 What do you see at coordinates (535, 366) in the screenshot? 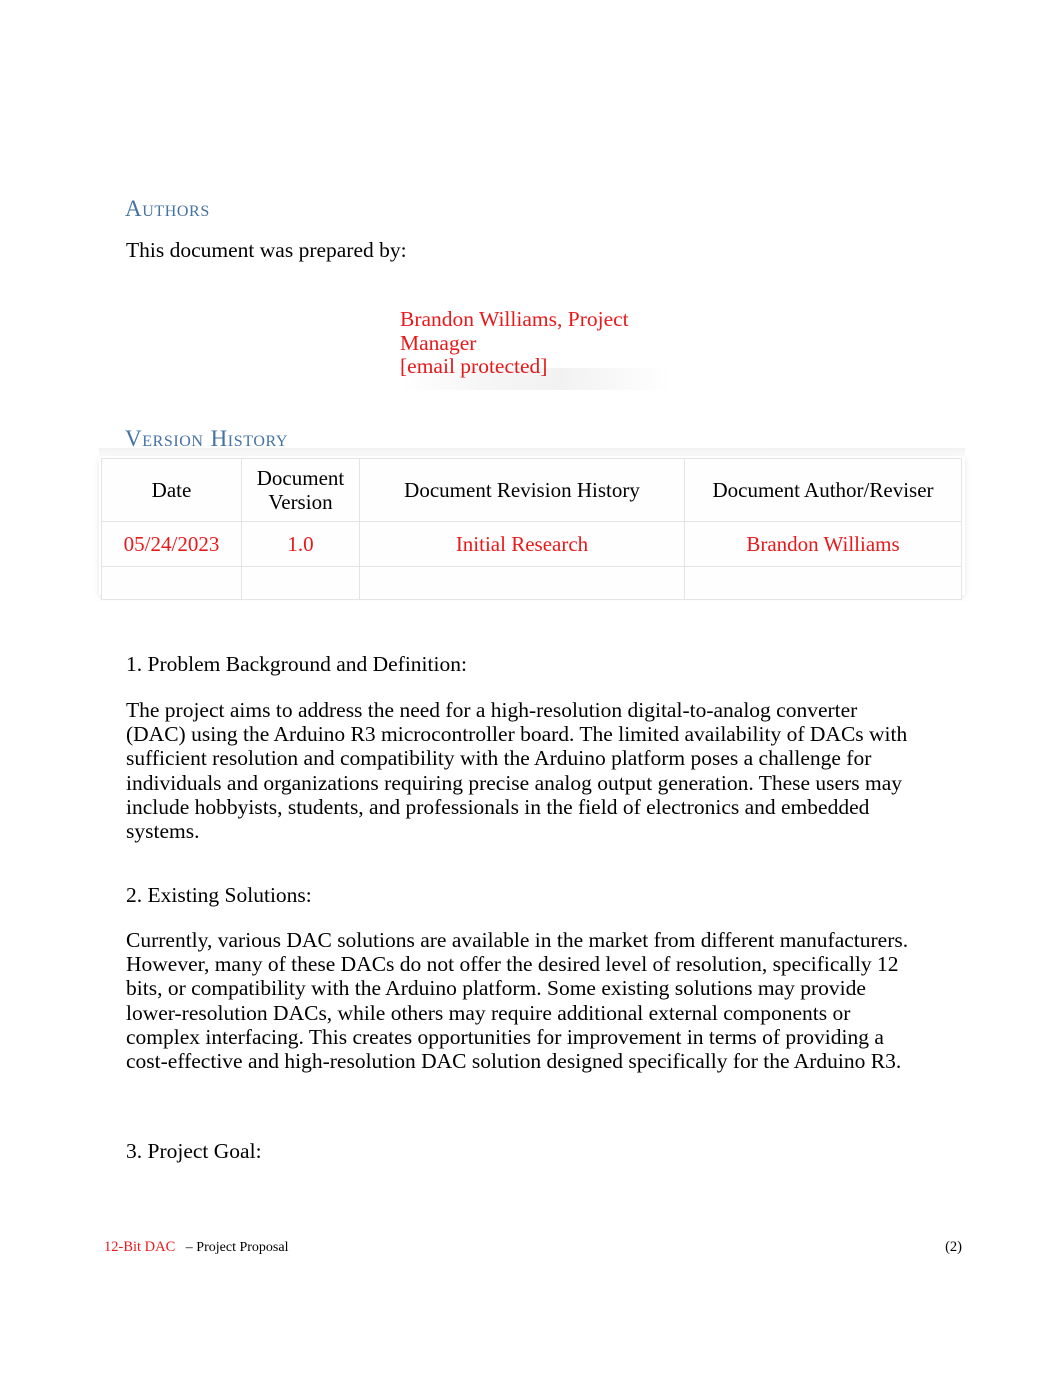
I see `author-email-link: [email protected]` at bounding box center [535, 366].